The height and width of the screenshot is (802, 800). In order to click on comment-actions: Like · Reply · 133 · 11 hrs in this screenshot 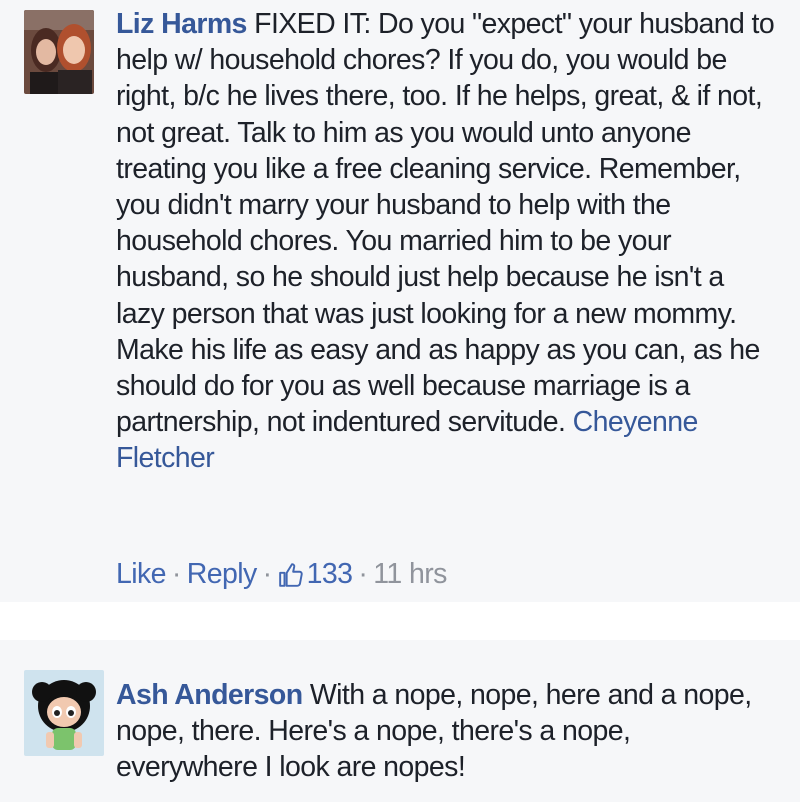, I will do `click(281, 574)`.